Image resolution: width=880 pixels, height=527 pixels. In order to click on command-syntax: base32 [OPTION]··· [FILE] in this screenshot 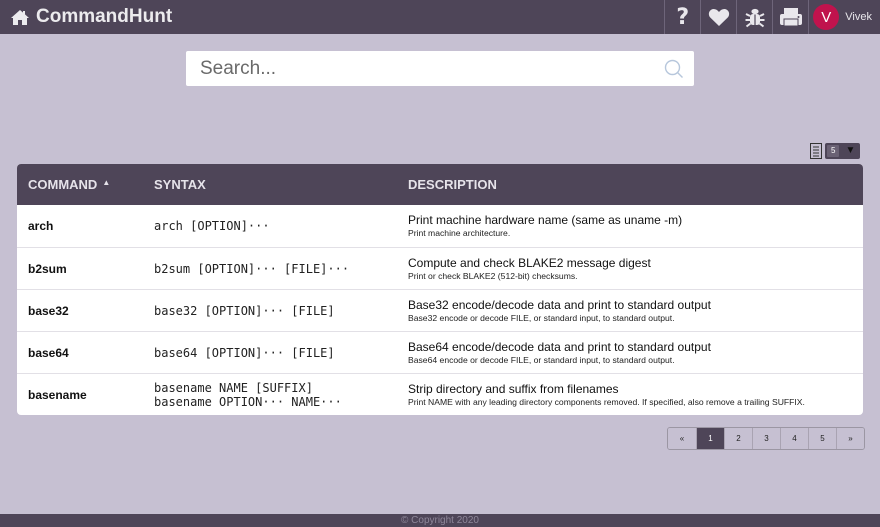, I will do `click(281, 311)`.